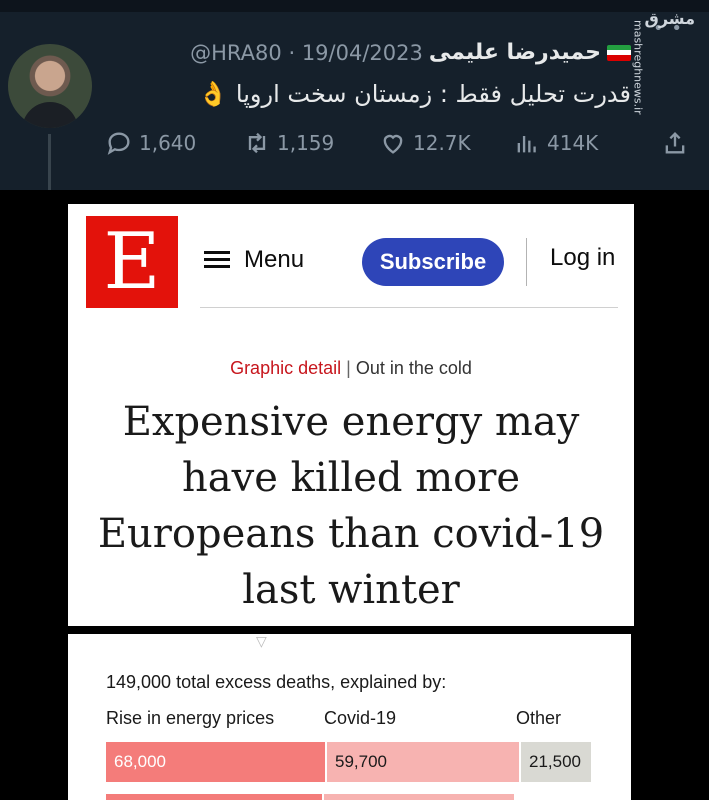 Image resolution: width=709 pixels, height=800 pixels. I want to click on like-count: 12.7K, so click(442, 143).